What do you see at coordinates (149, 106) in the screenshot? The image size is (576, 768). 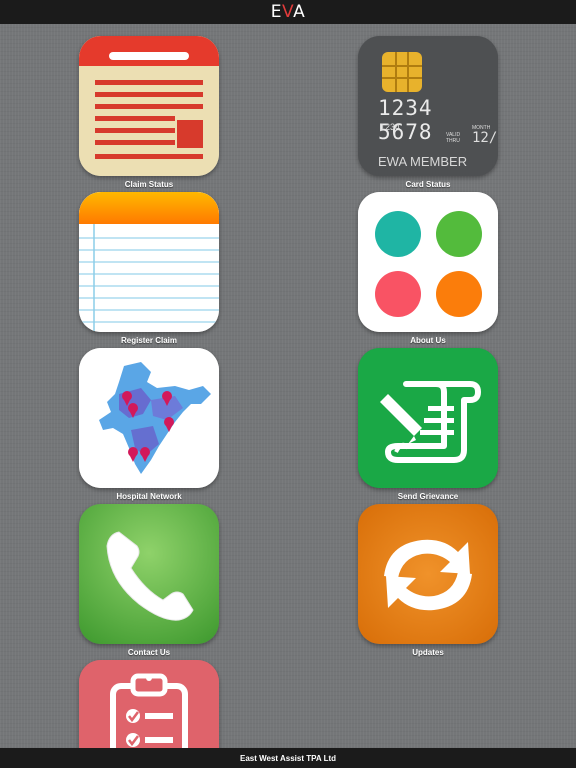 I see `document-icon` at bounding box center [149, 106].